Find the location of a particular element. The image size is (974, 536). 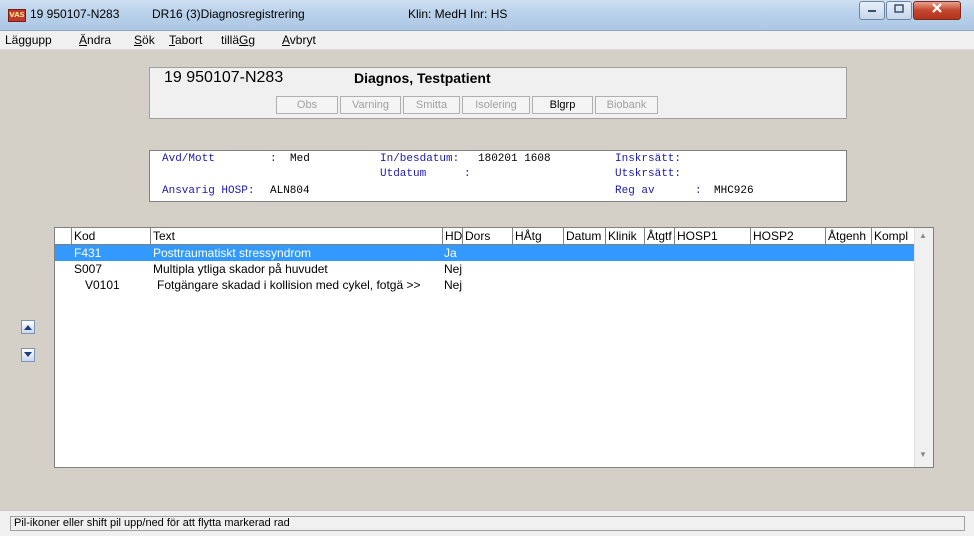

regav-label: Reg av is located at coordinates (635, 191).